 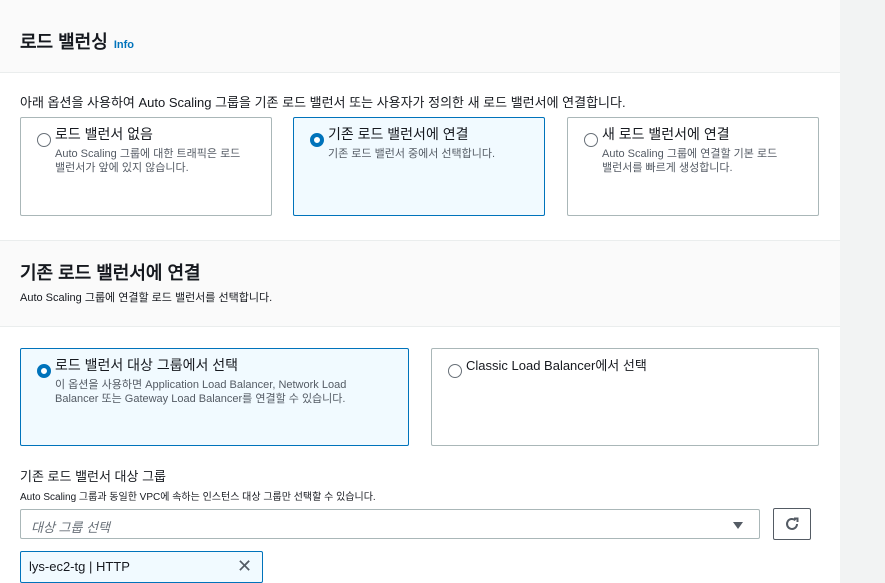 What do you see at coordinates (93, 476) in the screenshot?
I see `target-group-label: 기존 로드 밸런서 대상 그룹` at bounding box center [93, 476].